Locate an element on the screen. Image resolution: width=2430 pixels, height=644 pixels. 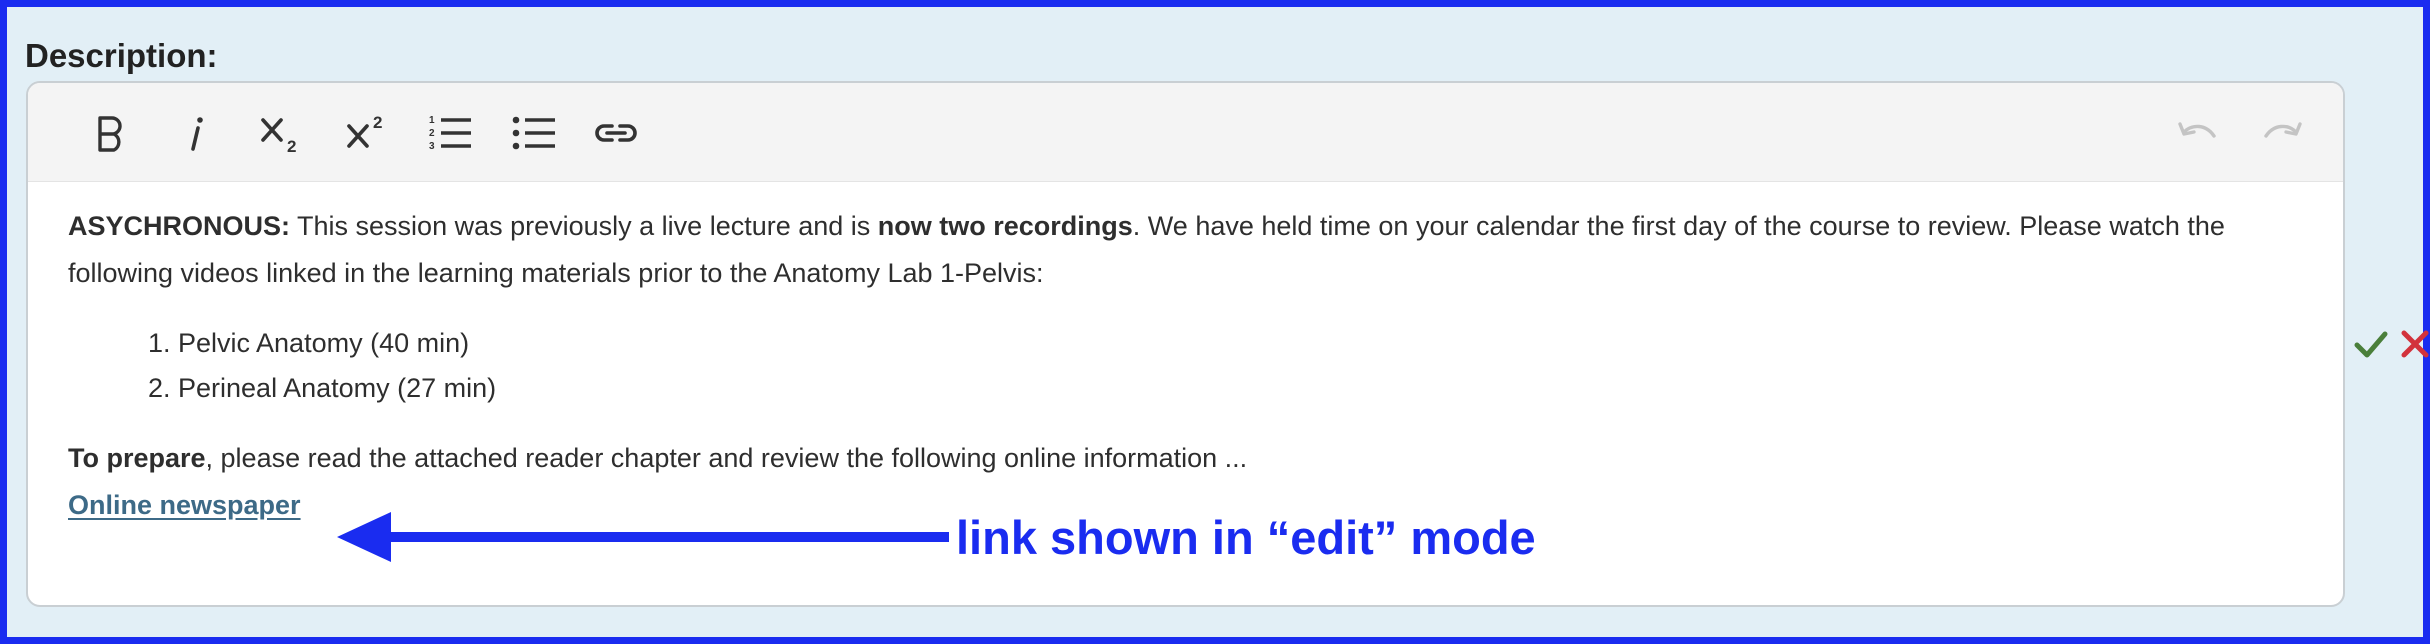
bulleted-list-button is located at coordinates (534, 133).